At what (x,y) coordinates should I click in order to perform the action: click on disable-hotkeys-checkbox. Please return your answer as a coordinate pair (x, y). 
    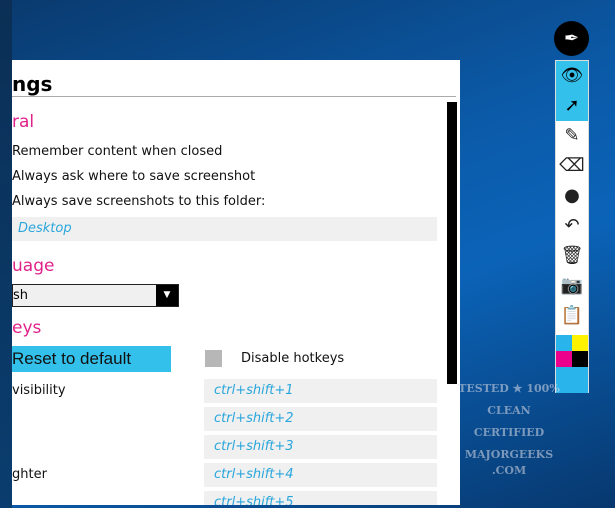
    Looking at the image, I should click on (213, 358).